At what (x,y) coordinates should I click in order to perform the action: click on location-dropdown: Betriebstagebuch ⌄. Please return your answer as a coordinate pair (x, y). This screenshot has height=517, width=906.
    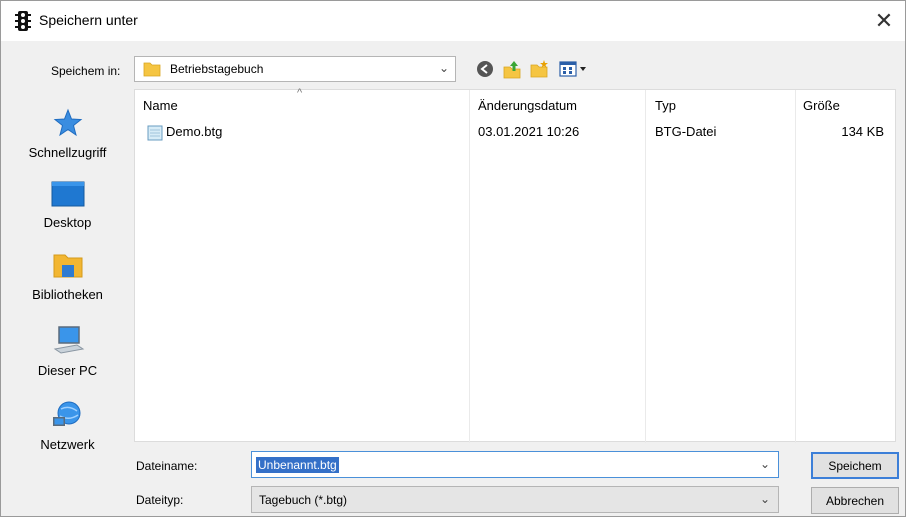
    Looking at the image, I should click on (295, 69).